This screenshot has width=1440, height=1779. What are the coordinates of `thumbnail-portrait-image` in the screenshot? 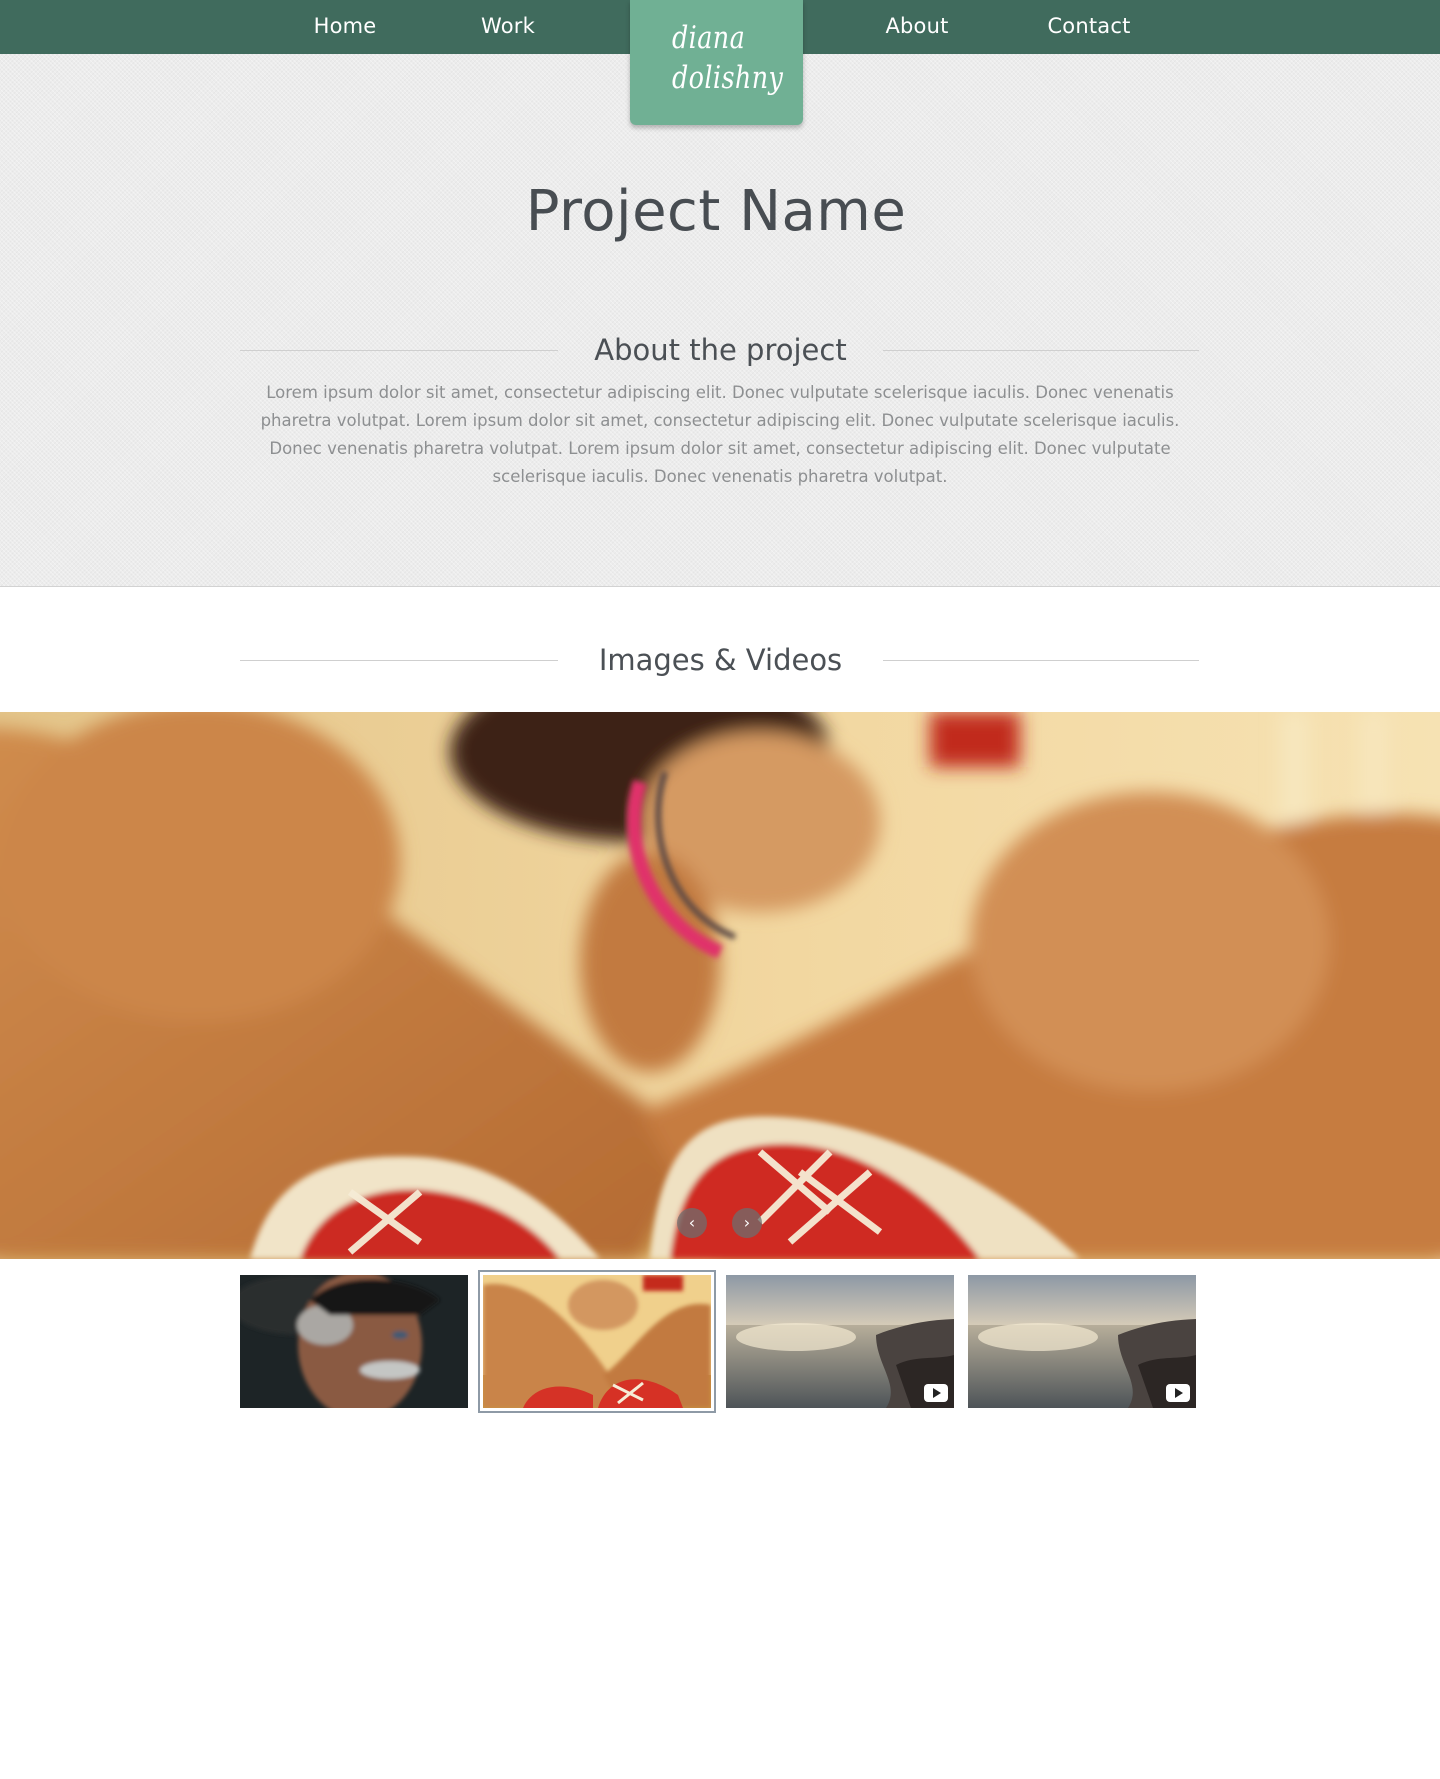 It's located at (354, 1341).